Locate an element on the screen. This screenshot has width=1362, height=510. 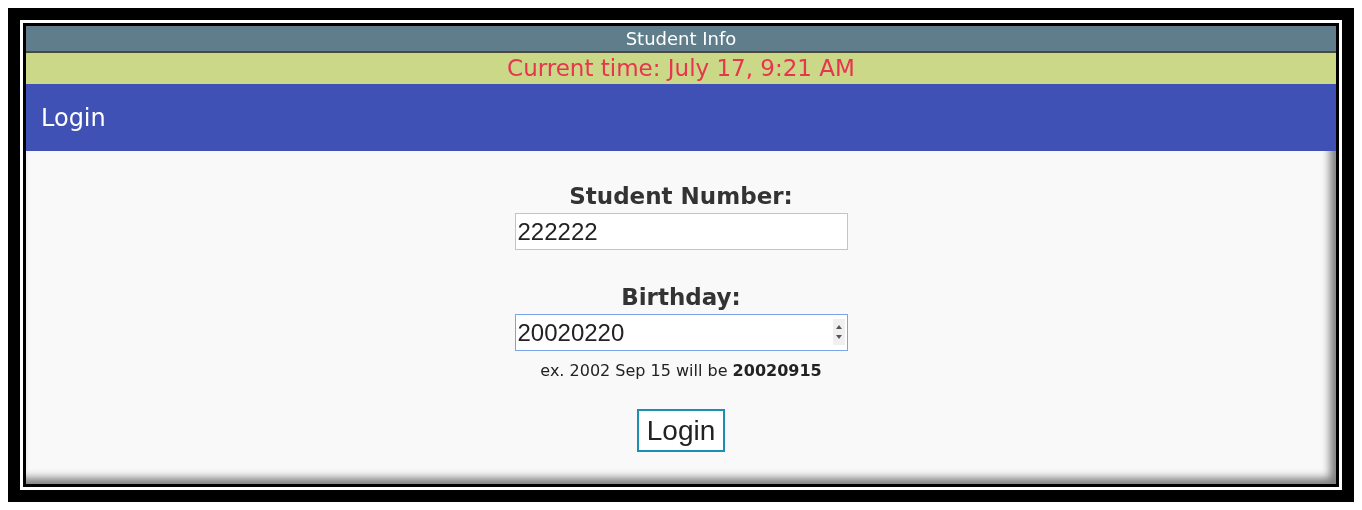
header-title: Login is located at coordinates (73, 118).